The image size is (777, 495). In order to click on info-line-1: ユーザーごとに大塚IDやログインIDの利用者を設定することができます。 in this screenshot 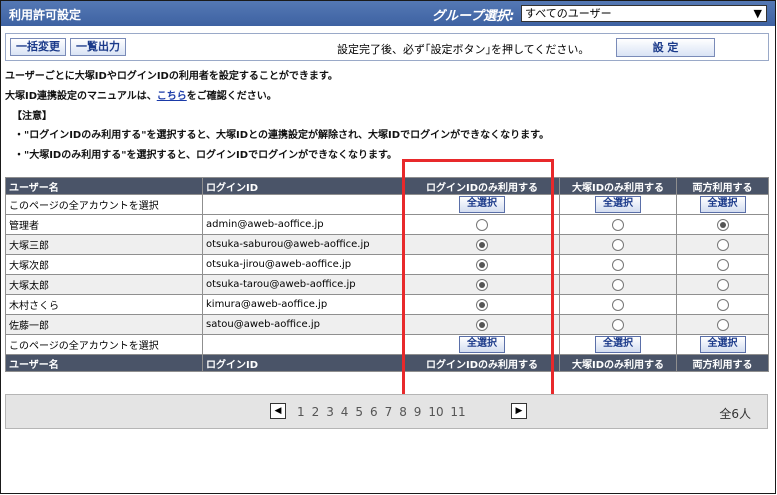, I will do `click(171, 76)`.